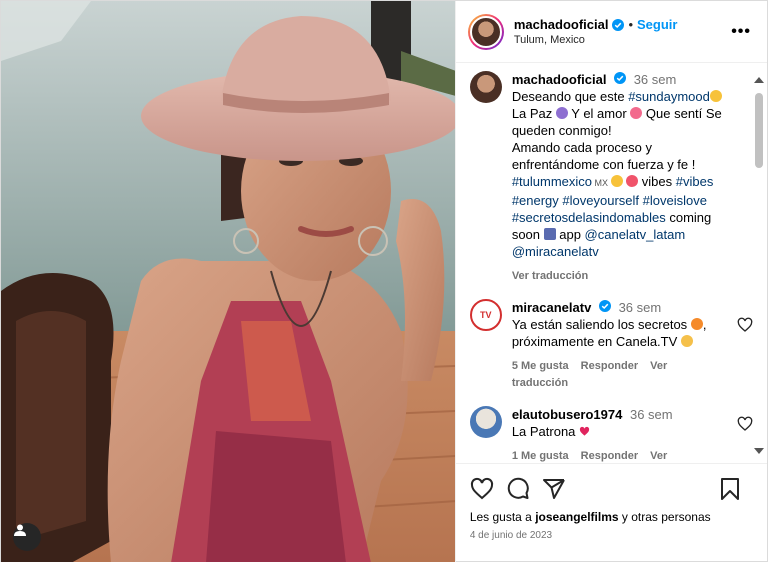 The width and height of the screenshot is (768, 562). I want to click on peace-emoji-icon, so click(561, 113).